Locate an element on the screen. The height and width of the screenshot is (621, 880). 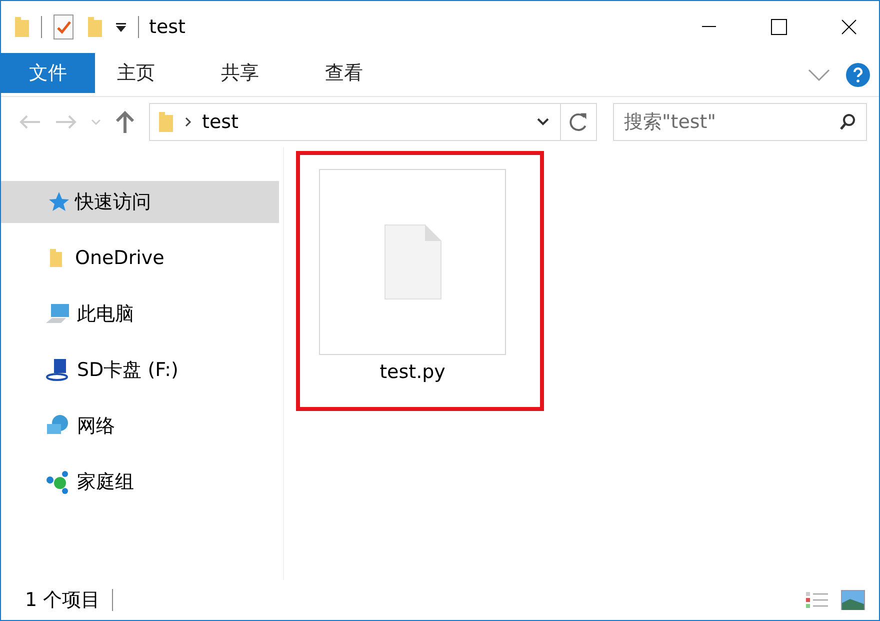
sidebar-item: SD卡盘 (F:) is located at coordinates (140, 370).